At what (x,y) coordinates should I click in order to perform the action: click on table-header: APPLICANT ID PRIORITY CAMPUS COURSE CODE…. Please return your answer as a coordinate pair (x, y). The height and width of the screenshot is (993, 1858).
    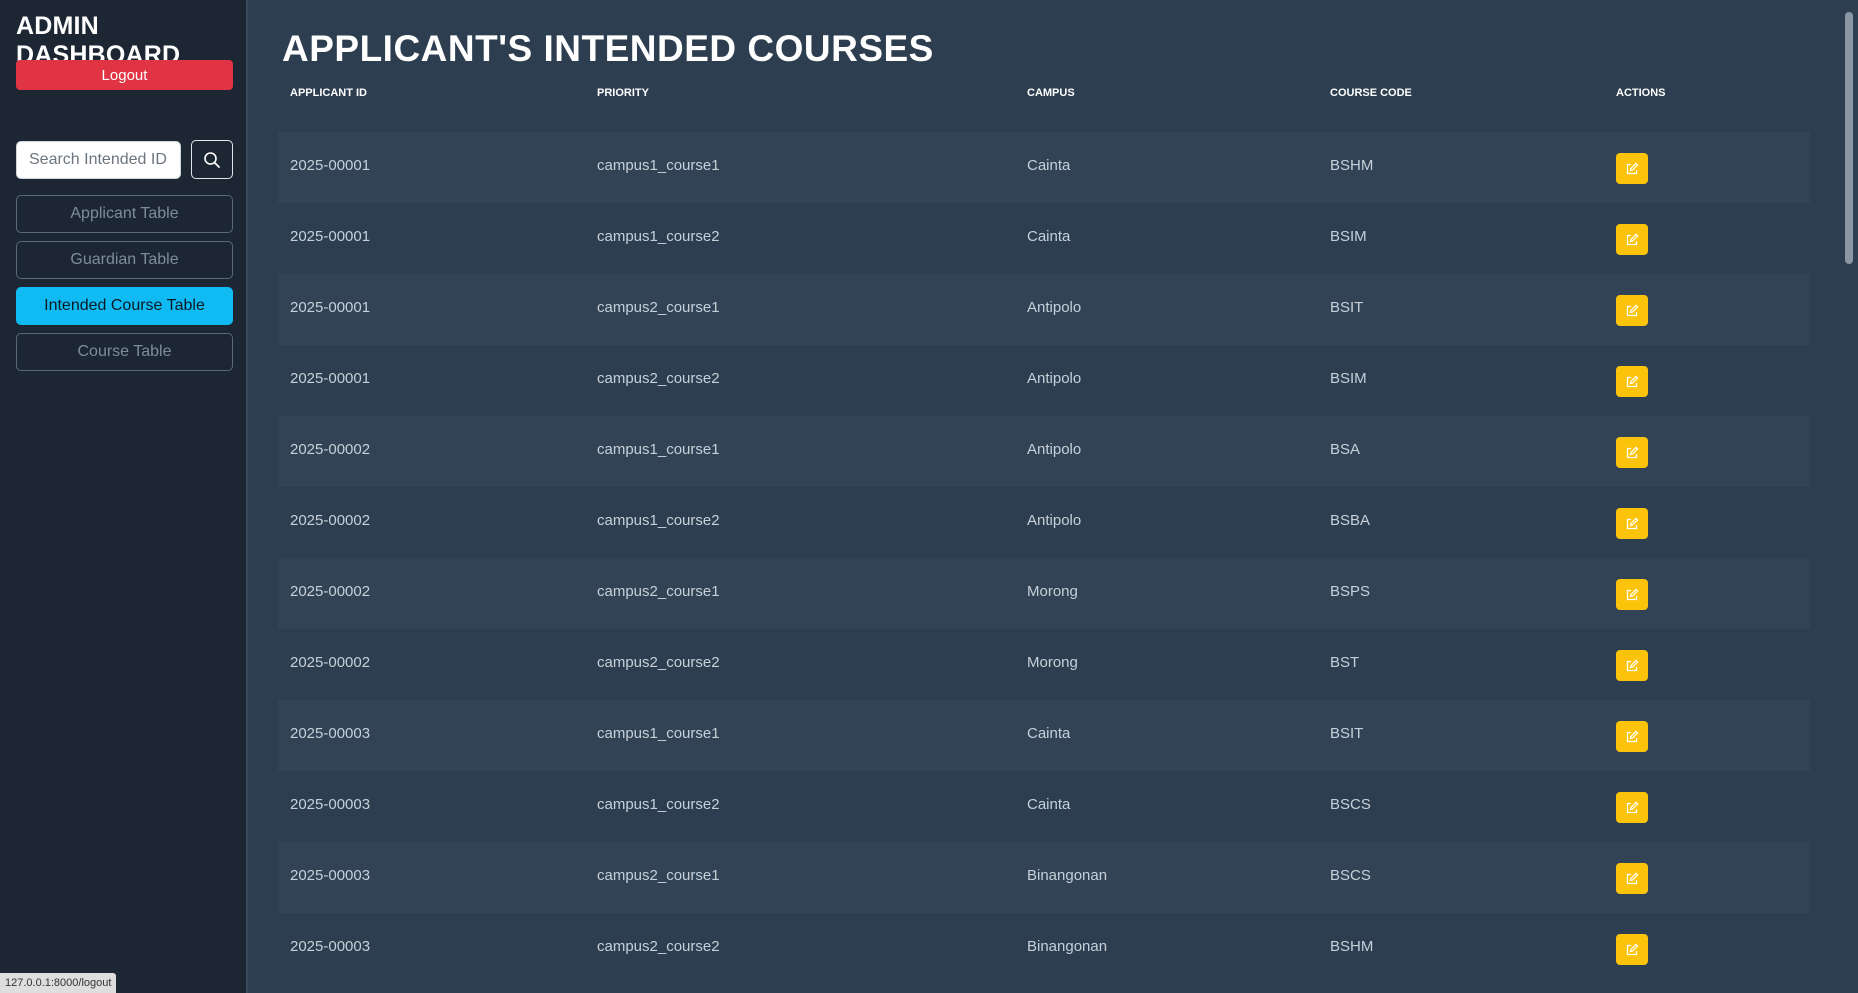
    Looking at the image, I should click on (1044, 95).